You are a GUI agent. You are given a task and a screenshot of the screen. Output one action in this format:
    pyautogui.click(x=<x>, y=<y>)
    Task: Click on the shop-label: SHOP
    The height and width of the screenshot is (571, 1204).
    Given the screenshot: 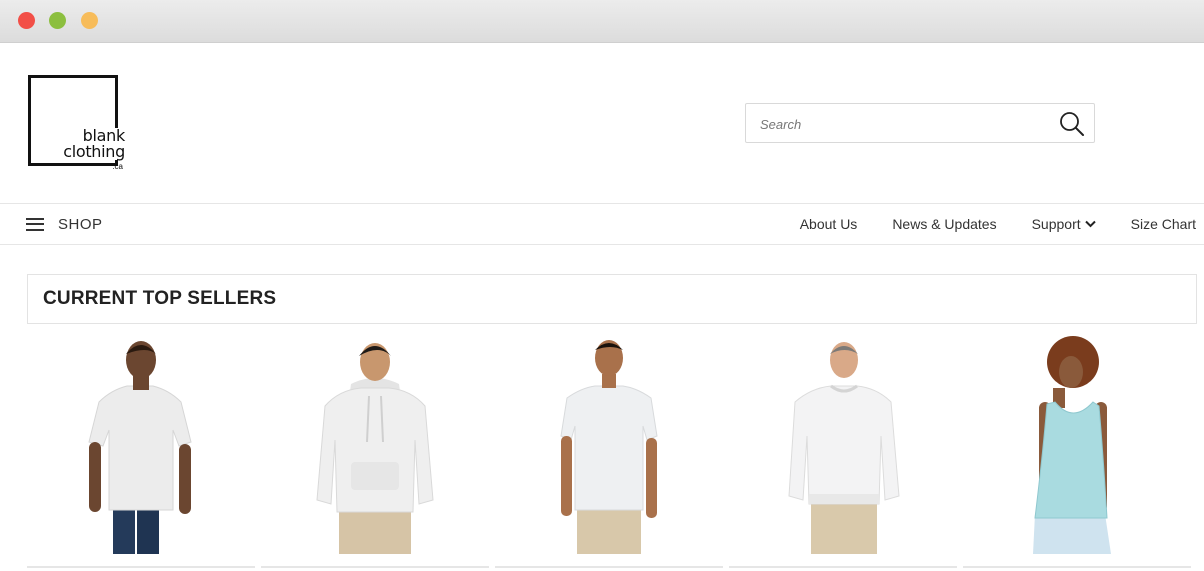 What is the action you would take?
    pyautogui.click(x=80, y=224)
    